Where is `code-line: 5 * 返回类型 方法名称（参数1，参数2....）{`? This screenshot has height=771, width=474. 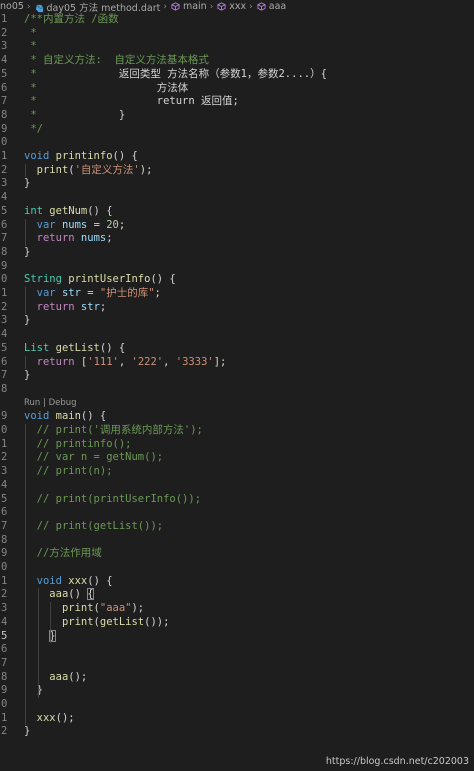
code-line: 5 * 返回类型 方法名称（参数1，参数2....）{ is located at coordinates (237, 75).